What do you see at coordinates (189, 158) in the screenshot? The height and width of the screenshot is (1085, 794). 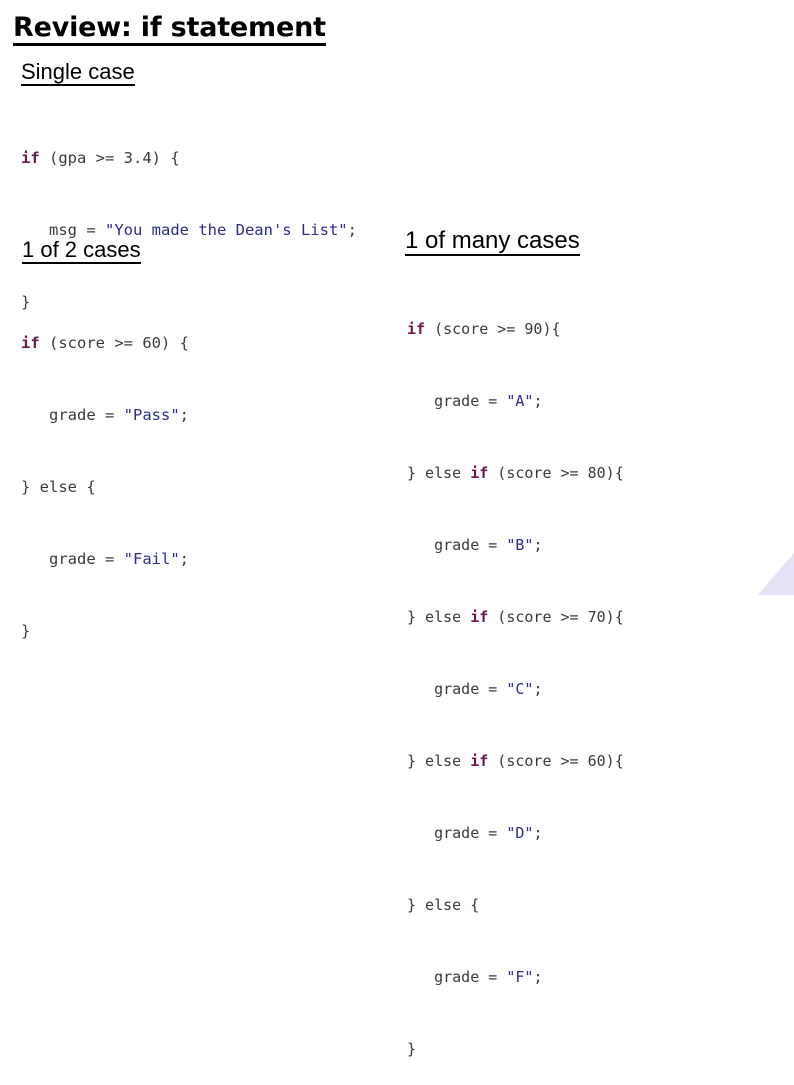 I see `code-line: if (gpa >= 3.4) {` at bounding box center [189, 158].